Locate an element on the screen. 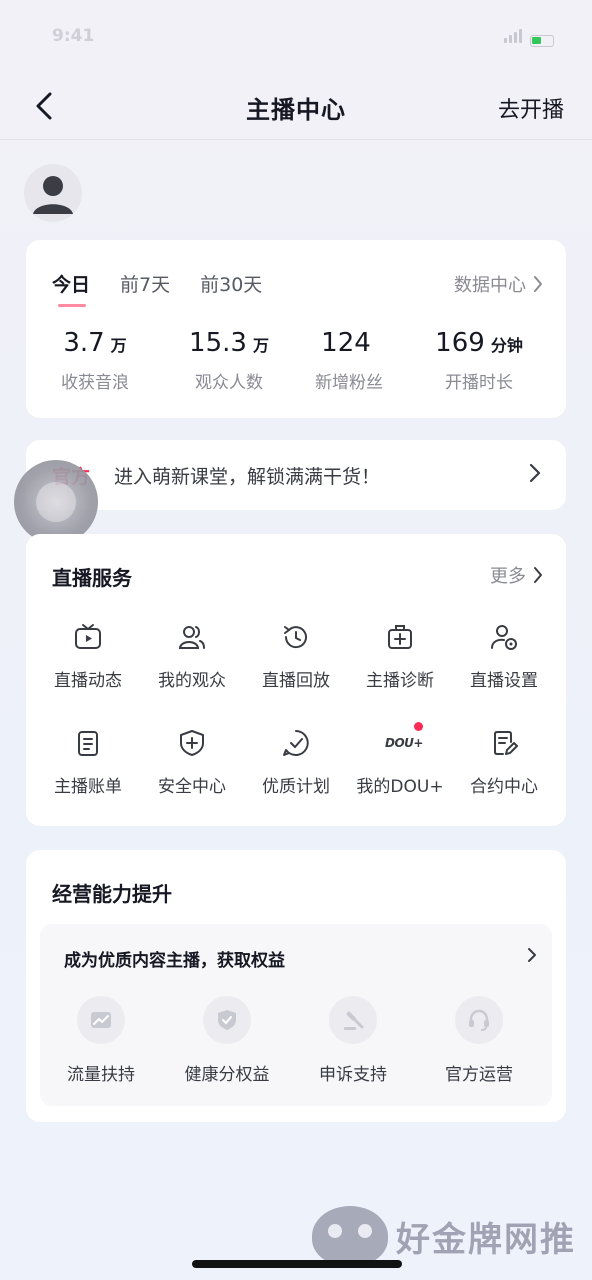 The width and height of the screenshot is (592, 1280). range-tabs: 今日 前7天 前30天 is located at coordinates (157, 288).